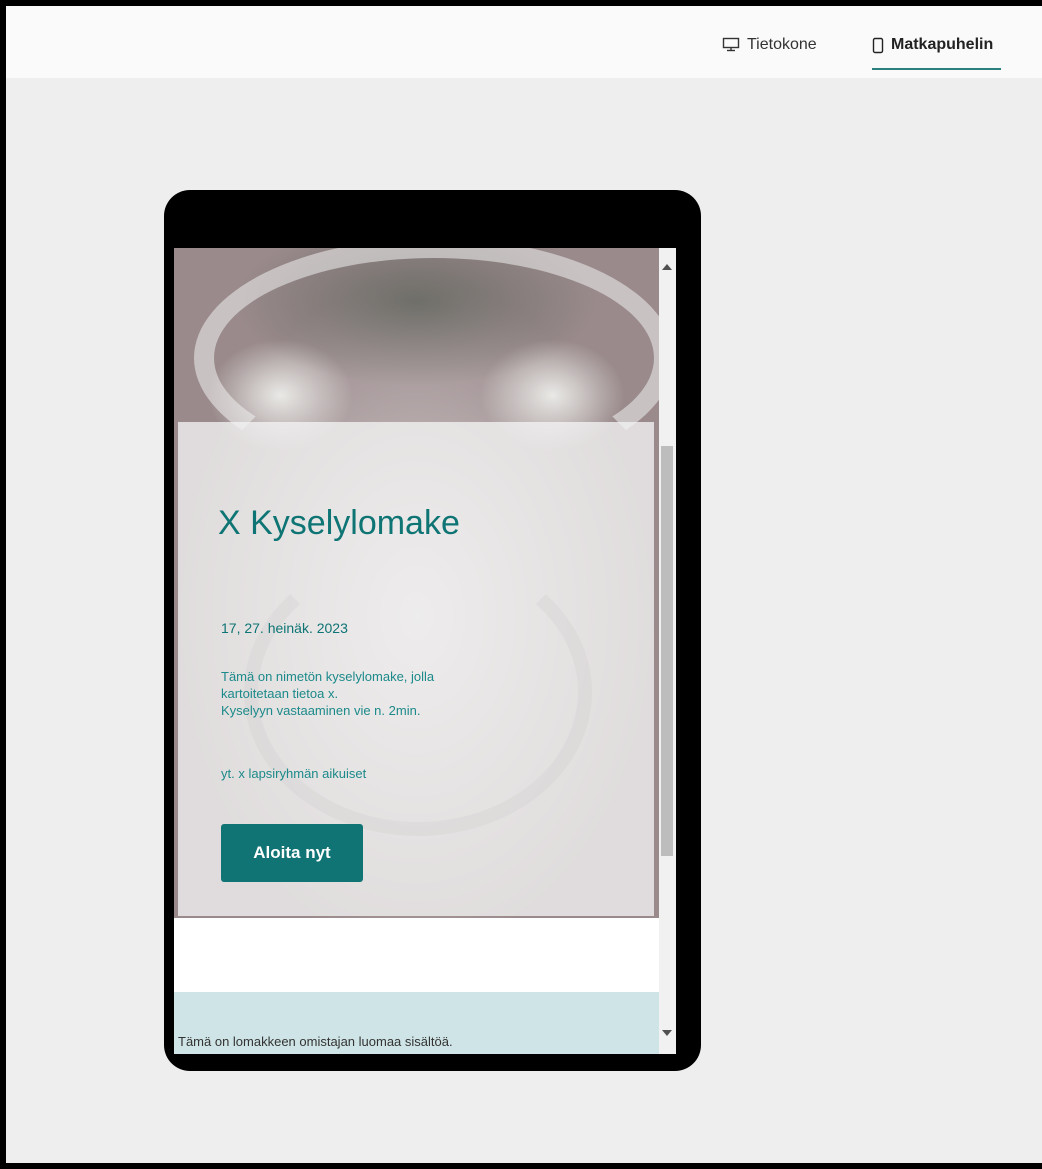 The width and height of the screenshot is (1042, 1169). What do you see at coordinates (782, 44) in the screenshot?
I see `desktop-view-label: Tietokone` at bounding box center [782, 44].